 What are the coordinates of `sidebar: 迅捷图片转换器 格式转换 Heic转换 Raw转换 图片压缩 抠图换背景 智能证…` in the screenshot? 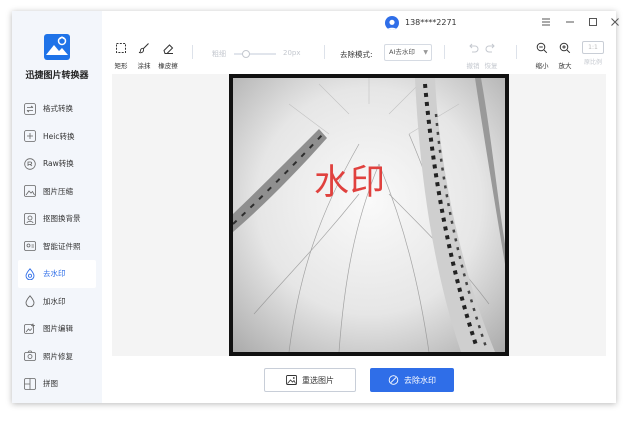 It's located at (57, 207).